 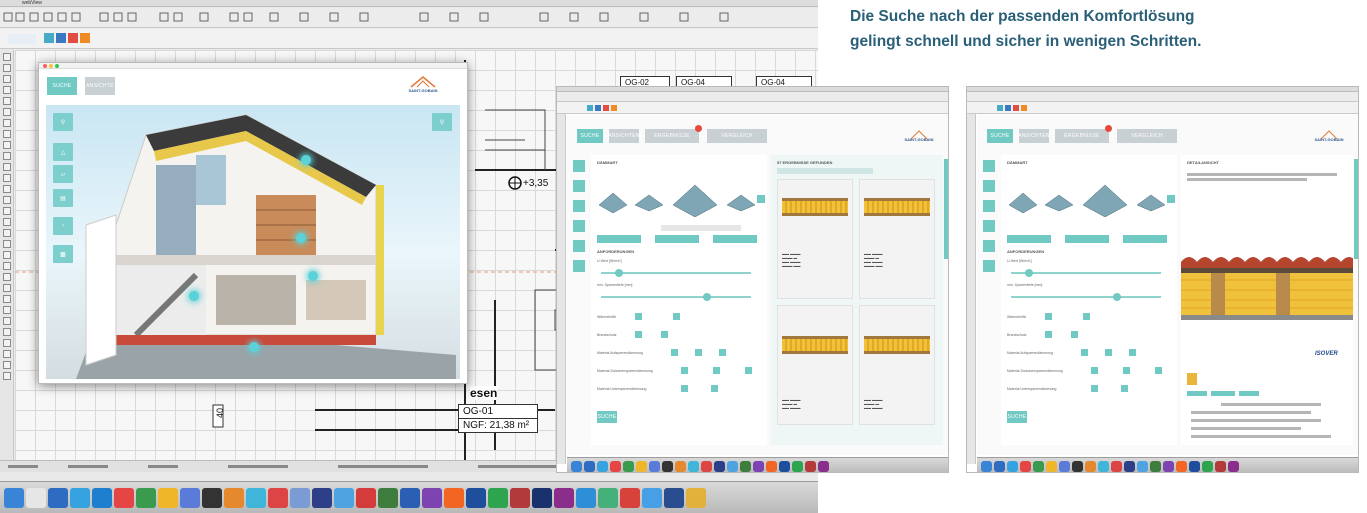 I want to click on saint-gobain-roof-icon, so click(x=423, y=82).